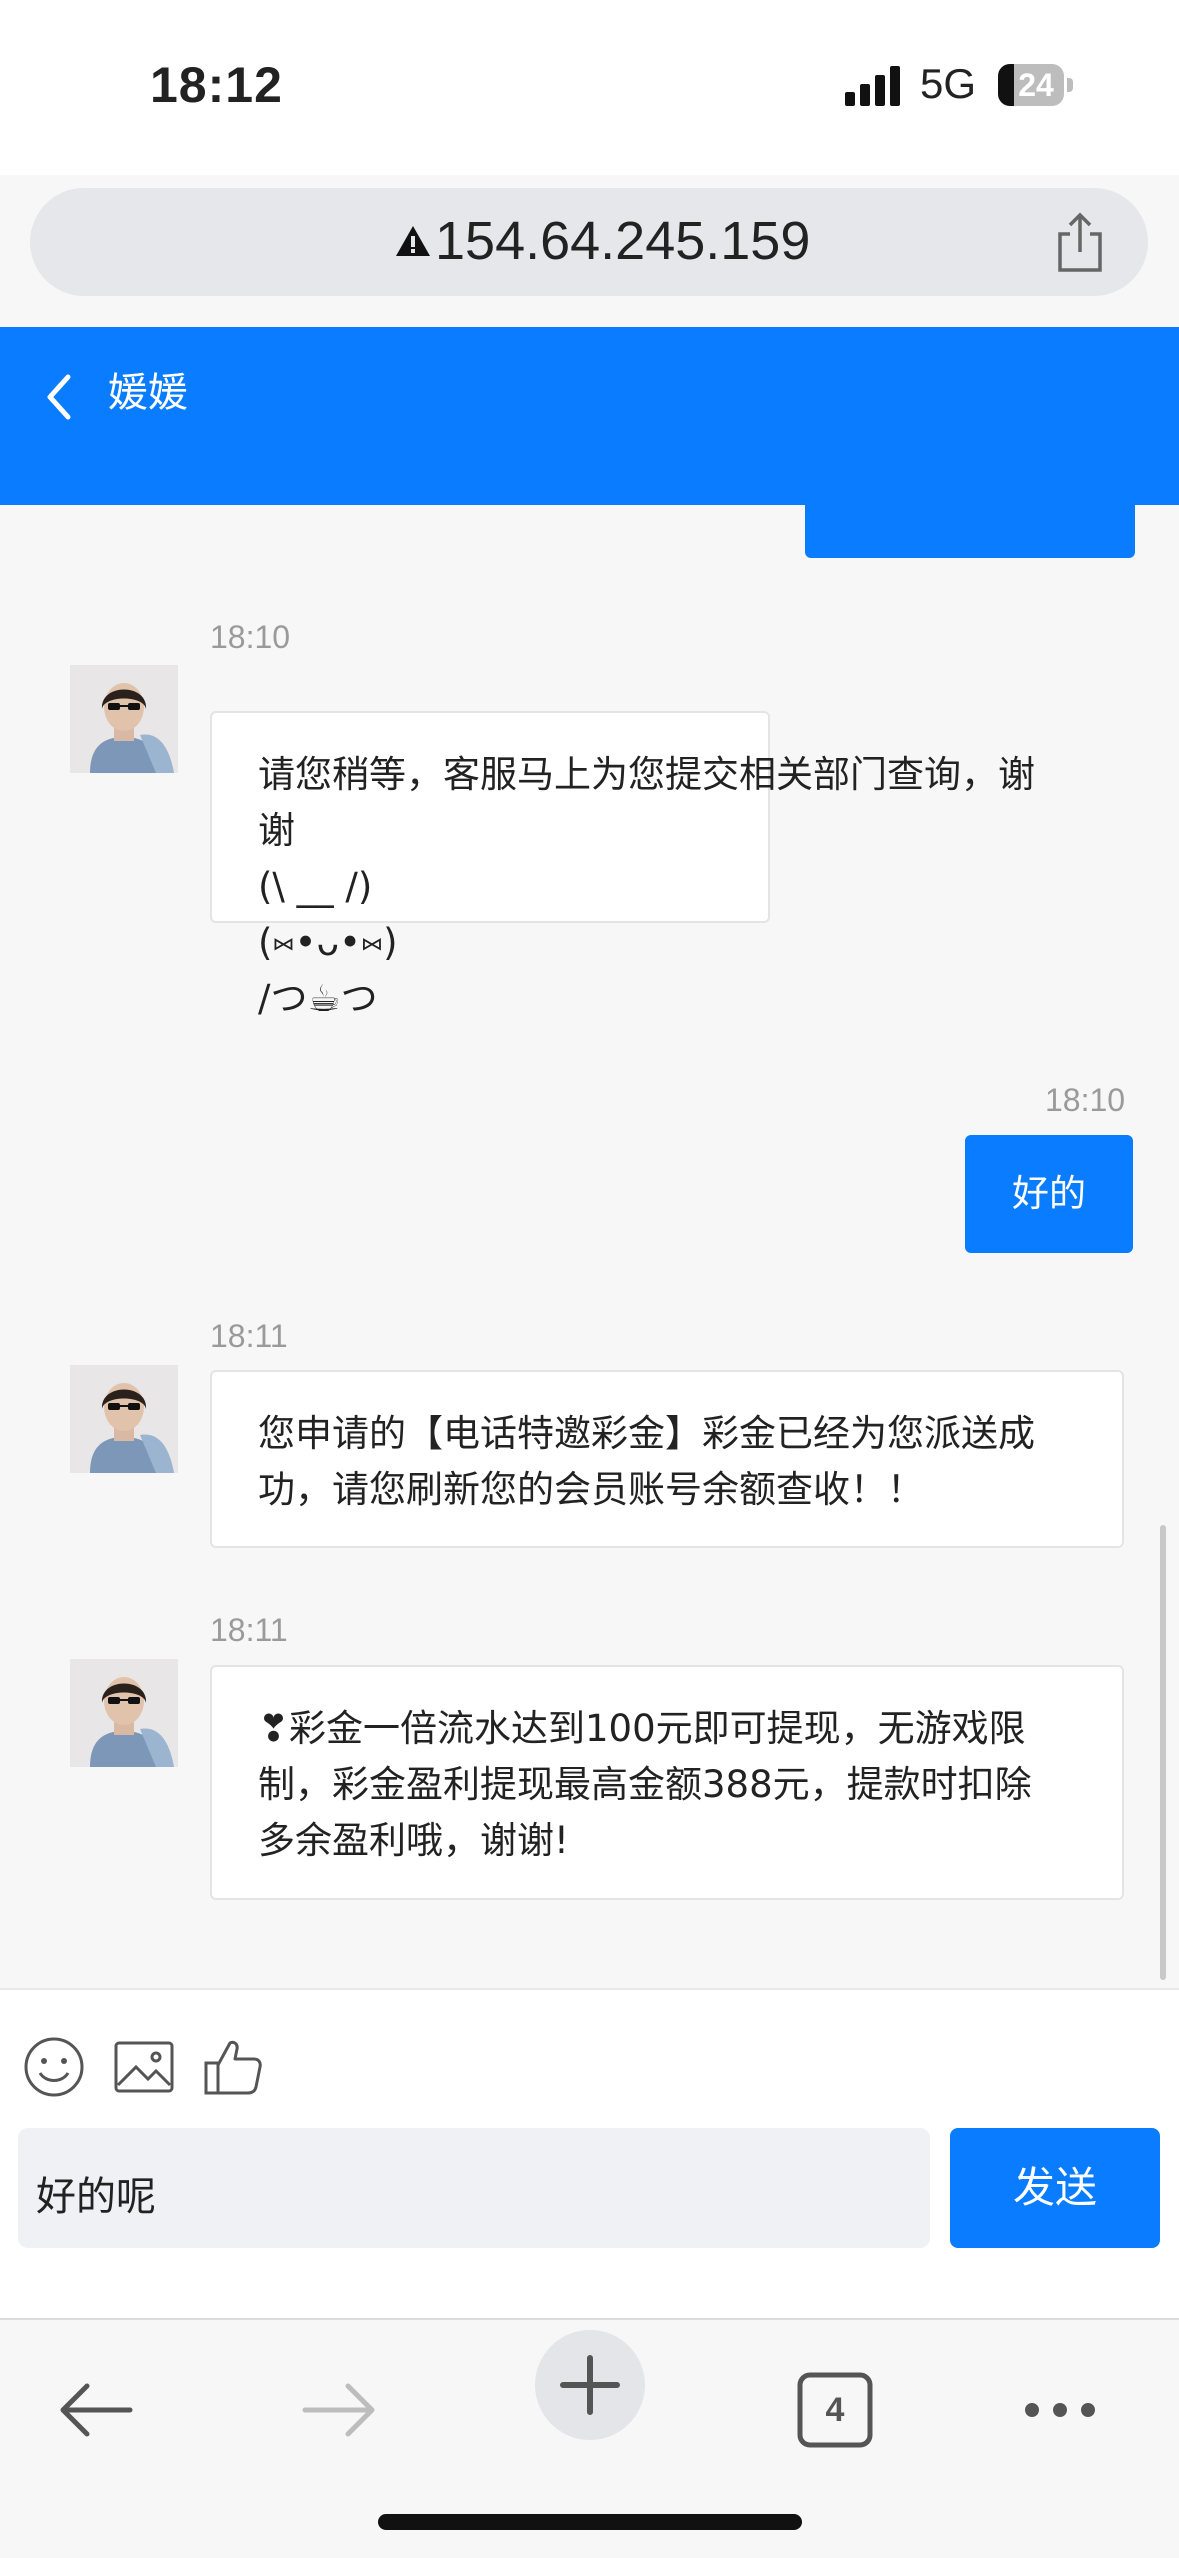  Describe the element at coordinates (835, 2410) in the screenshot. I see `tab-count: 4` at that location.